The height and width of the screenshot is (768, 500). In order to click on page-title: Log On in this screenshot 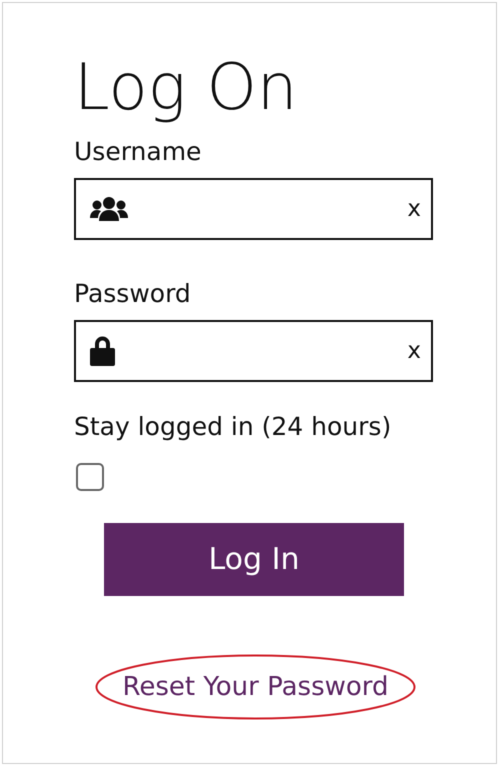, I will do `click(186, 88)`.